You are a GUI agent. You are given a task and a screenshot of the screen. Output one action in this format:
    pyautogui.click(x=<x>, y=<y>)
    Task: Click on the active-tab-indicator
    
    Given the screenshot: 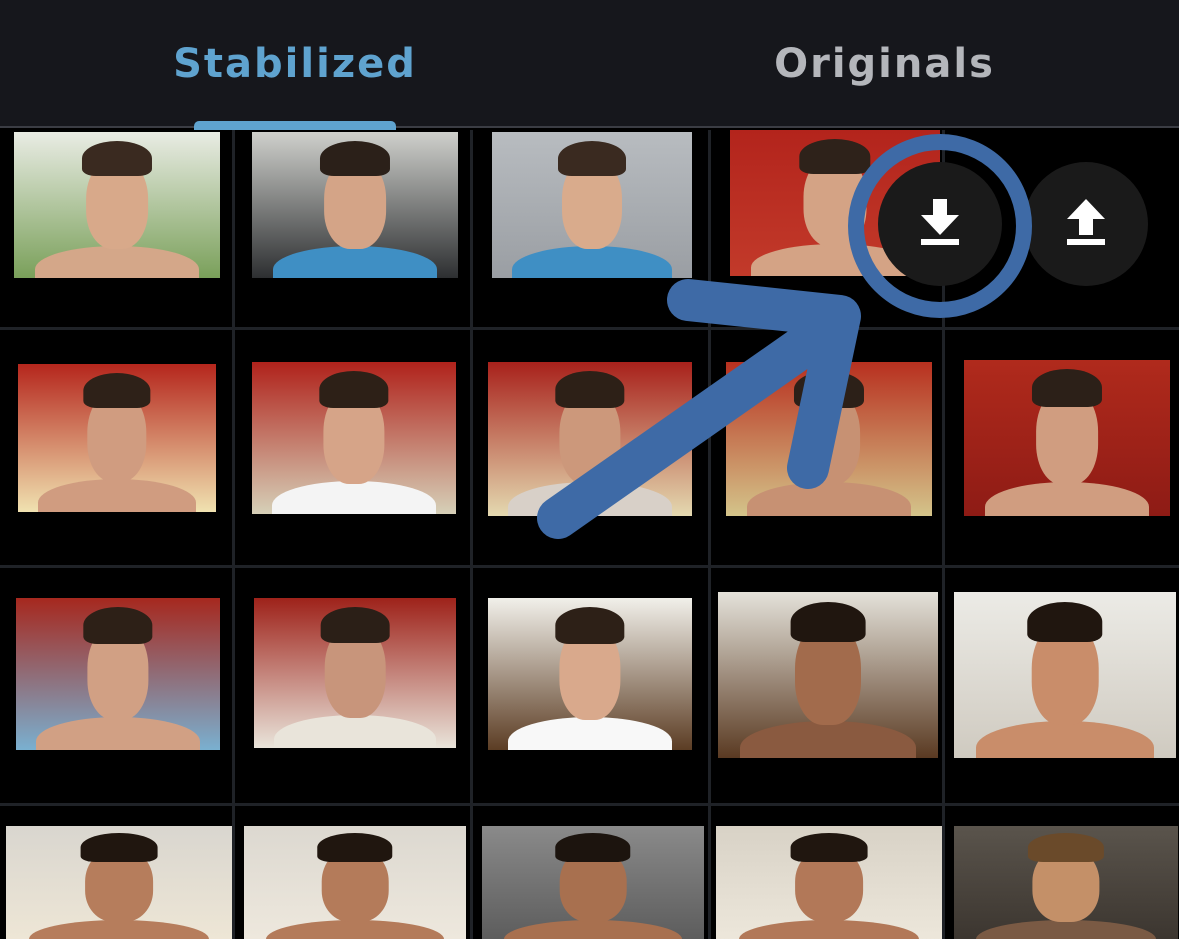 What is the action you would take?
    pyautogui.click(x=295, y=125)
    